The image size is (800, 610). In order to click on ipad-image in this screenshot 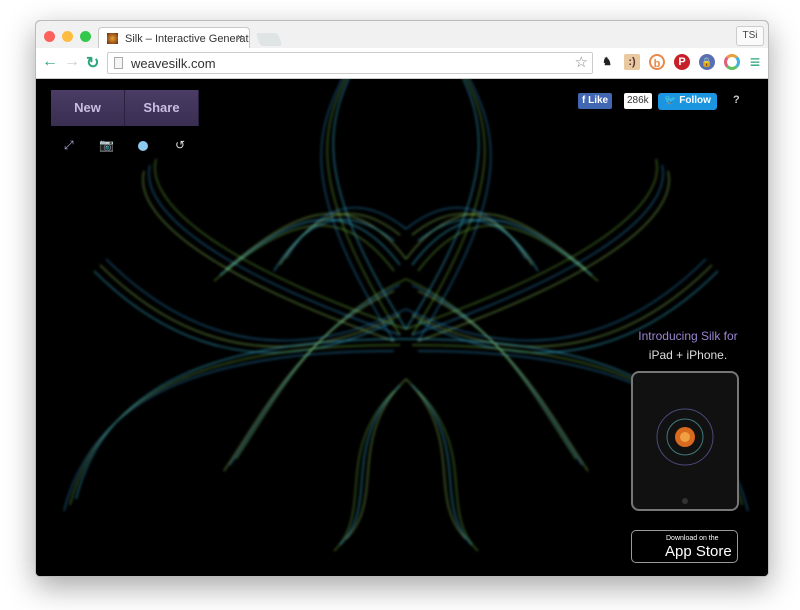, I will do `click(685, 441)`.